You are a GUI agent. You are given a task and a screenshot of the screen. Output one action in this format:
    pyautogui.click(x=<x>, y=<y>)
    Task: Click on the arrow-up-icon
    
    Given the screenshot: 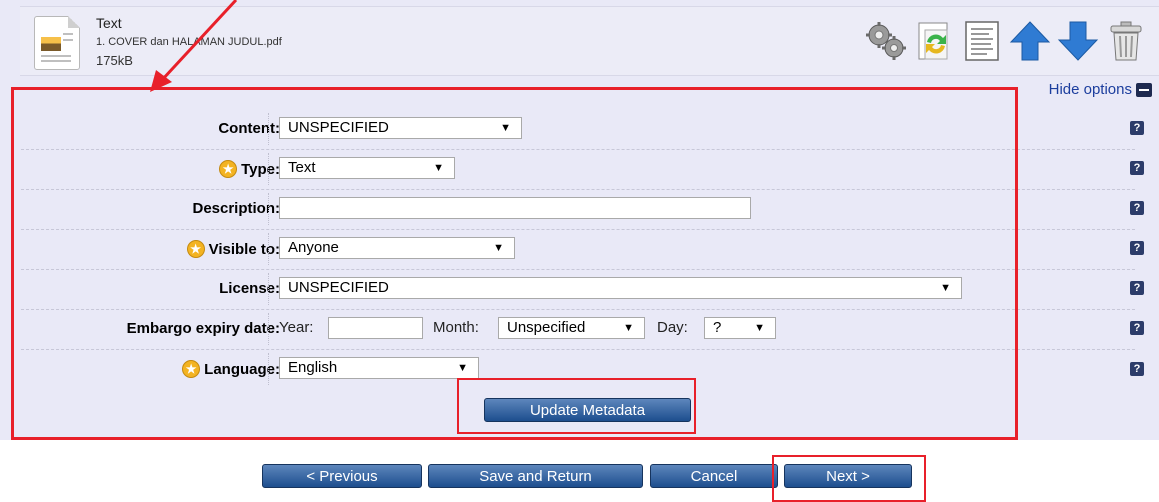 What is the action you would take?
    pyautogui.click(x=1030, y=41)
    